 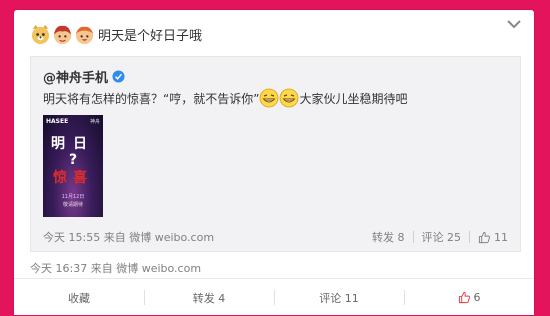 What do you see at coordinates (493, 237) in the screenshot?
I see `repost-like-button: 11` at bounding box center [493, 237].